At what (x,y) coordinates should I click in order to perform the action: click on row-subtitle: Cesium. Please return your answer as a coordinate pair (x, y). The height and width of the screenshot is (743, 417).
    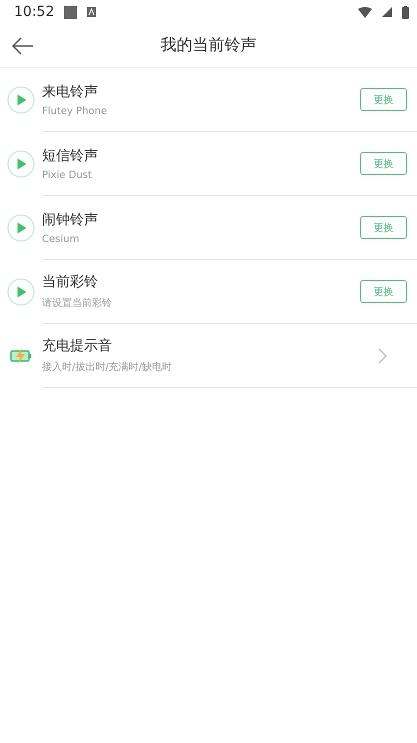
    Looking at the image, I should click on (61, 239).